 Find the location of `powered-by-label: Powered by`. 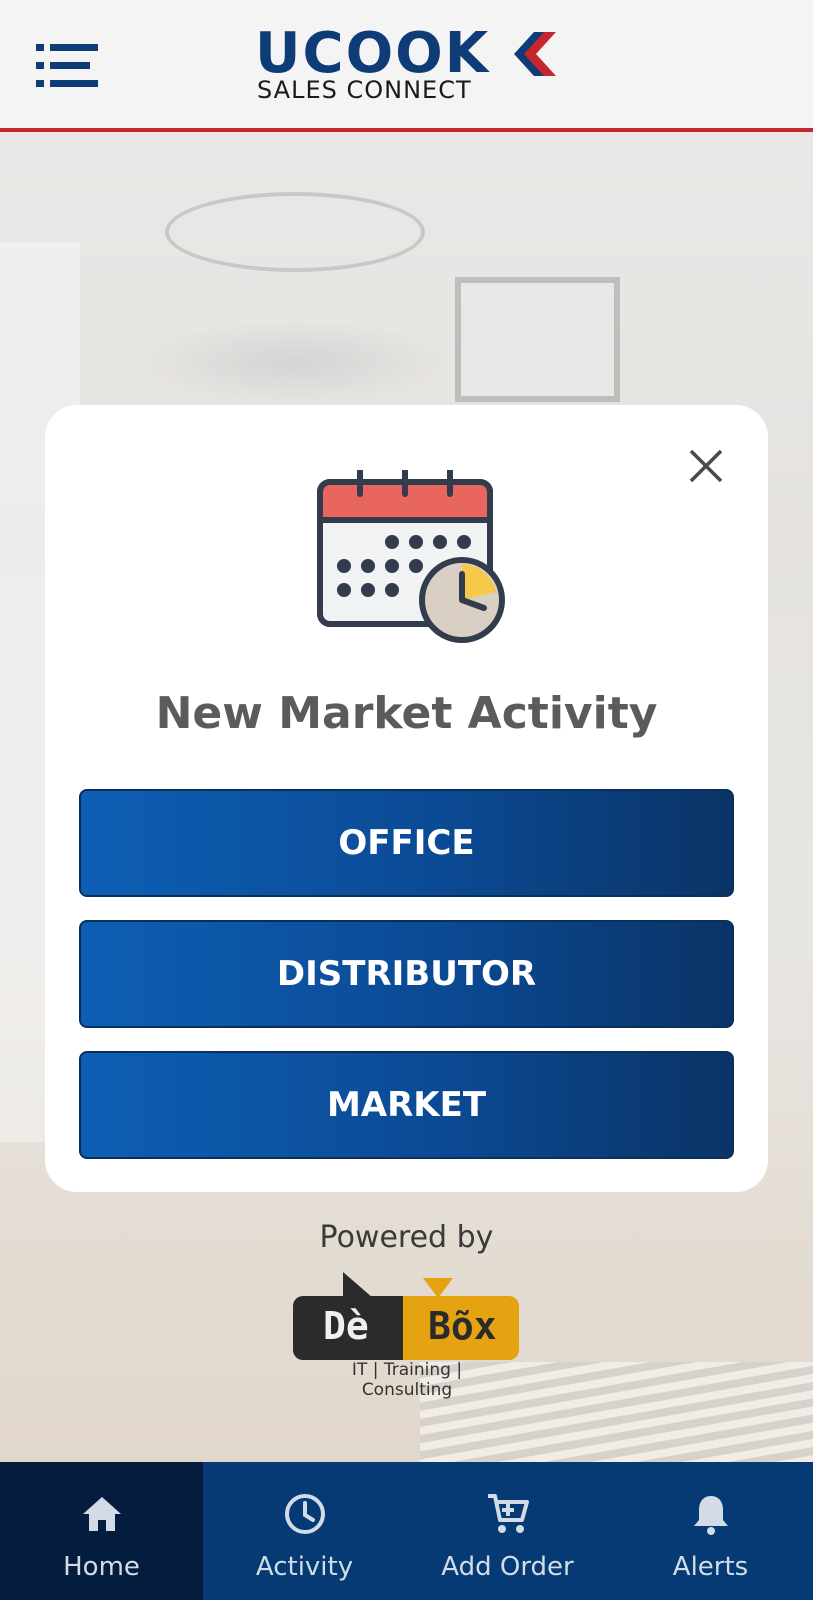

powered-by-label: Powered by is located at coordinates (406, 1237).